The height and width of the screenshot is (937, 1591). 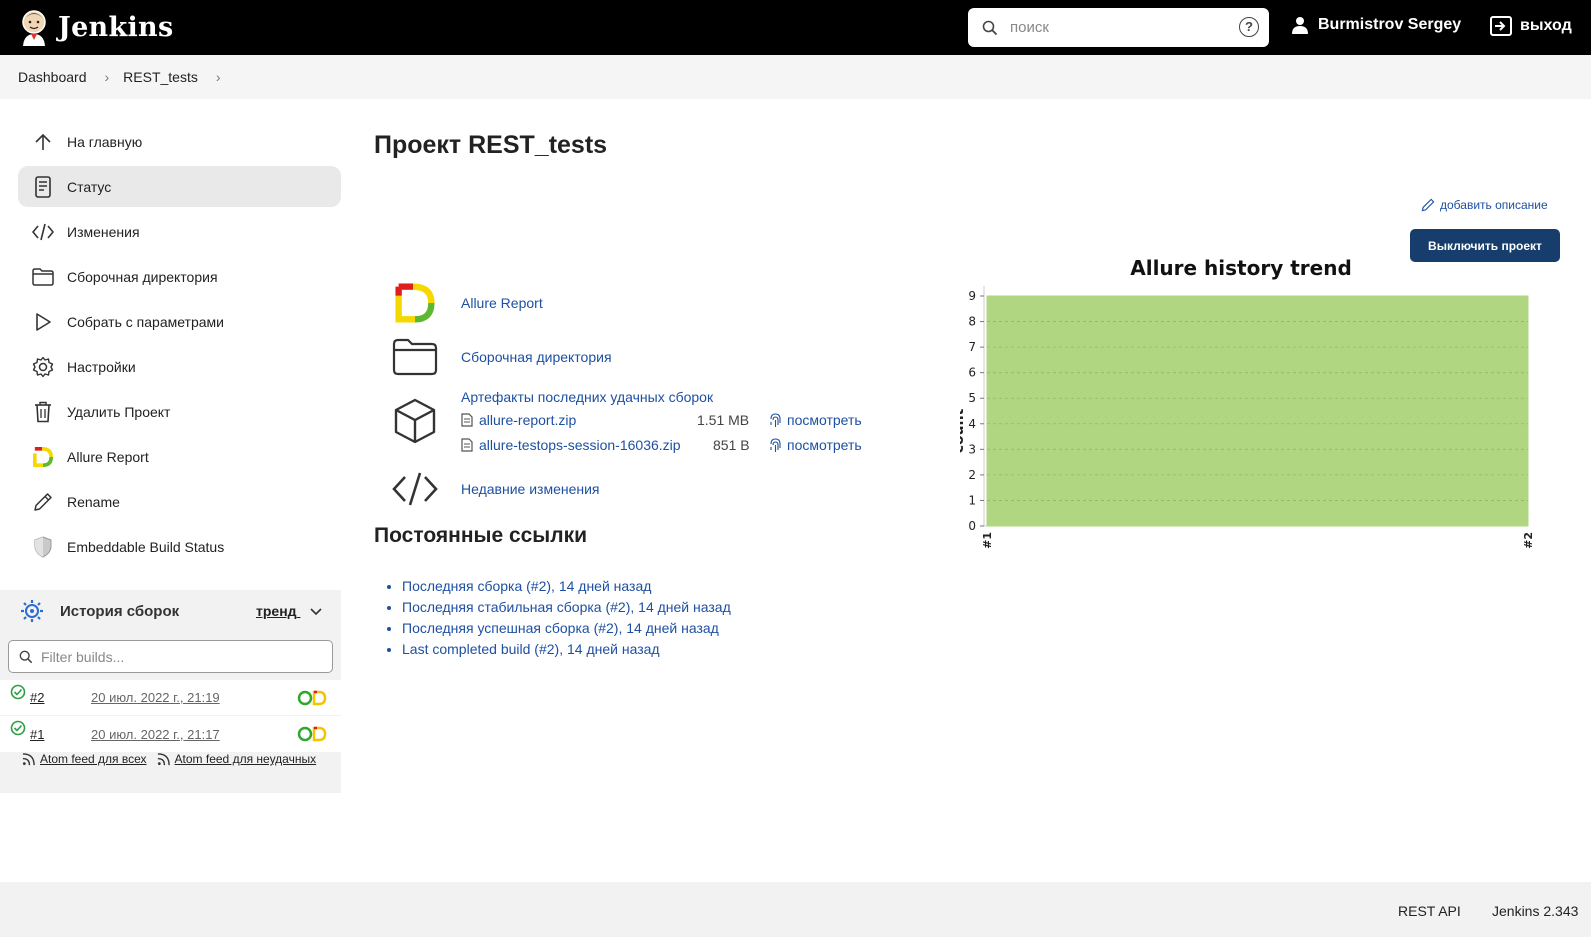 I want to click on breadcrumb-project: REST_tests, so click(x=160, y=77).